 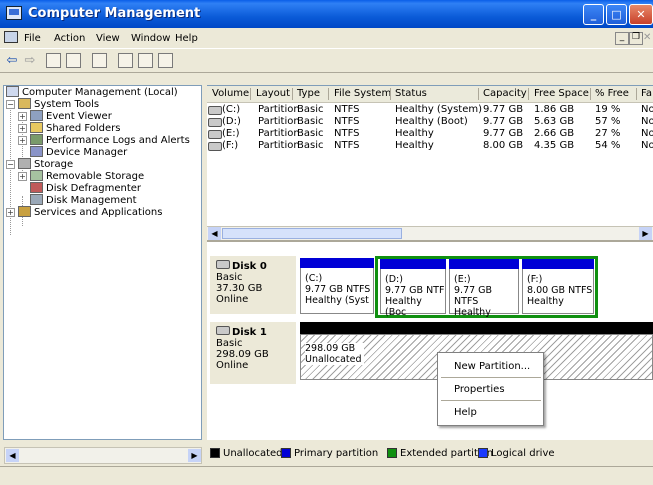 I want to click on computer-management-icon, so click(x=14, y=13).